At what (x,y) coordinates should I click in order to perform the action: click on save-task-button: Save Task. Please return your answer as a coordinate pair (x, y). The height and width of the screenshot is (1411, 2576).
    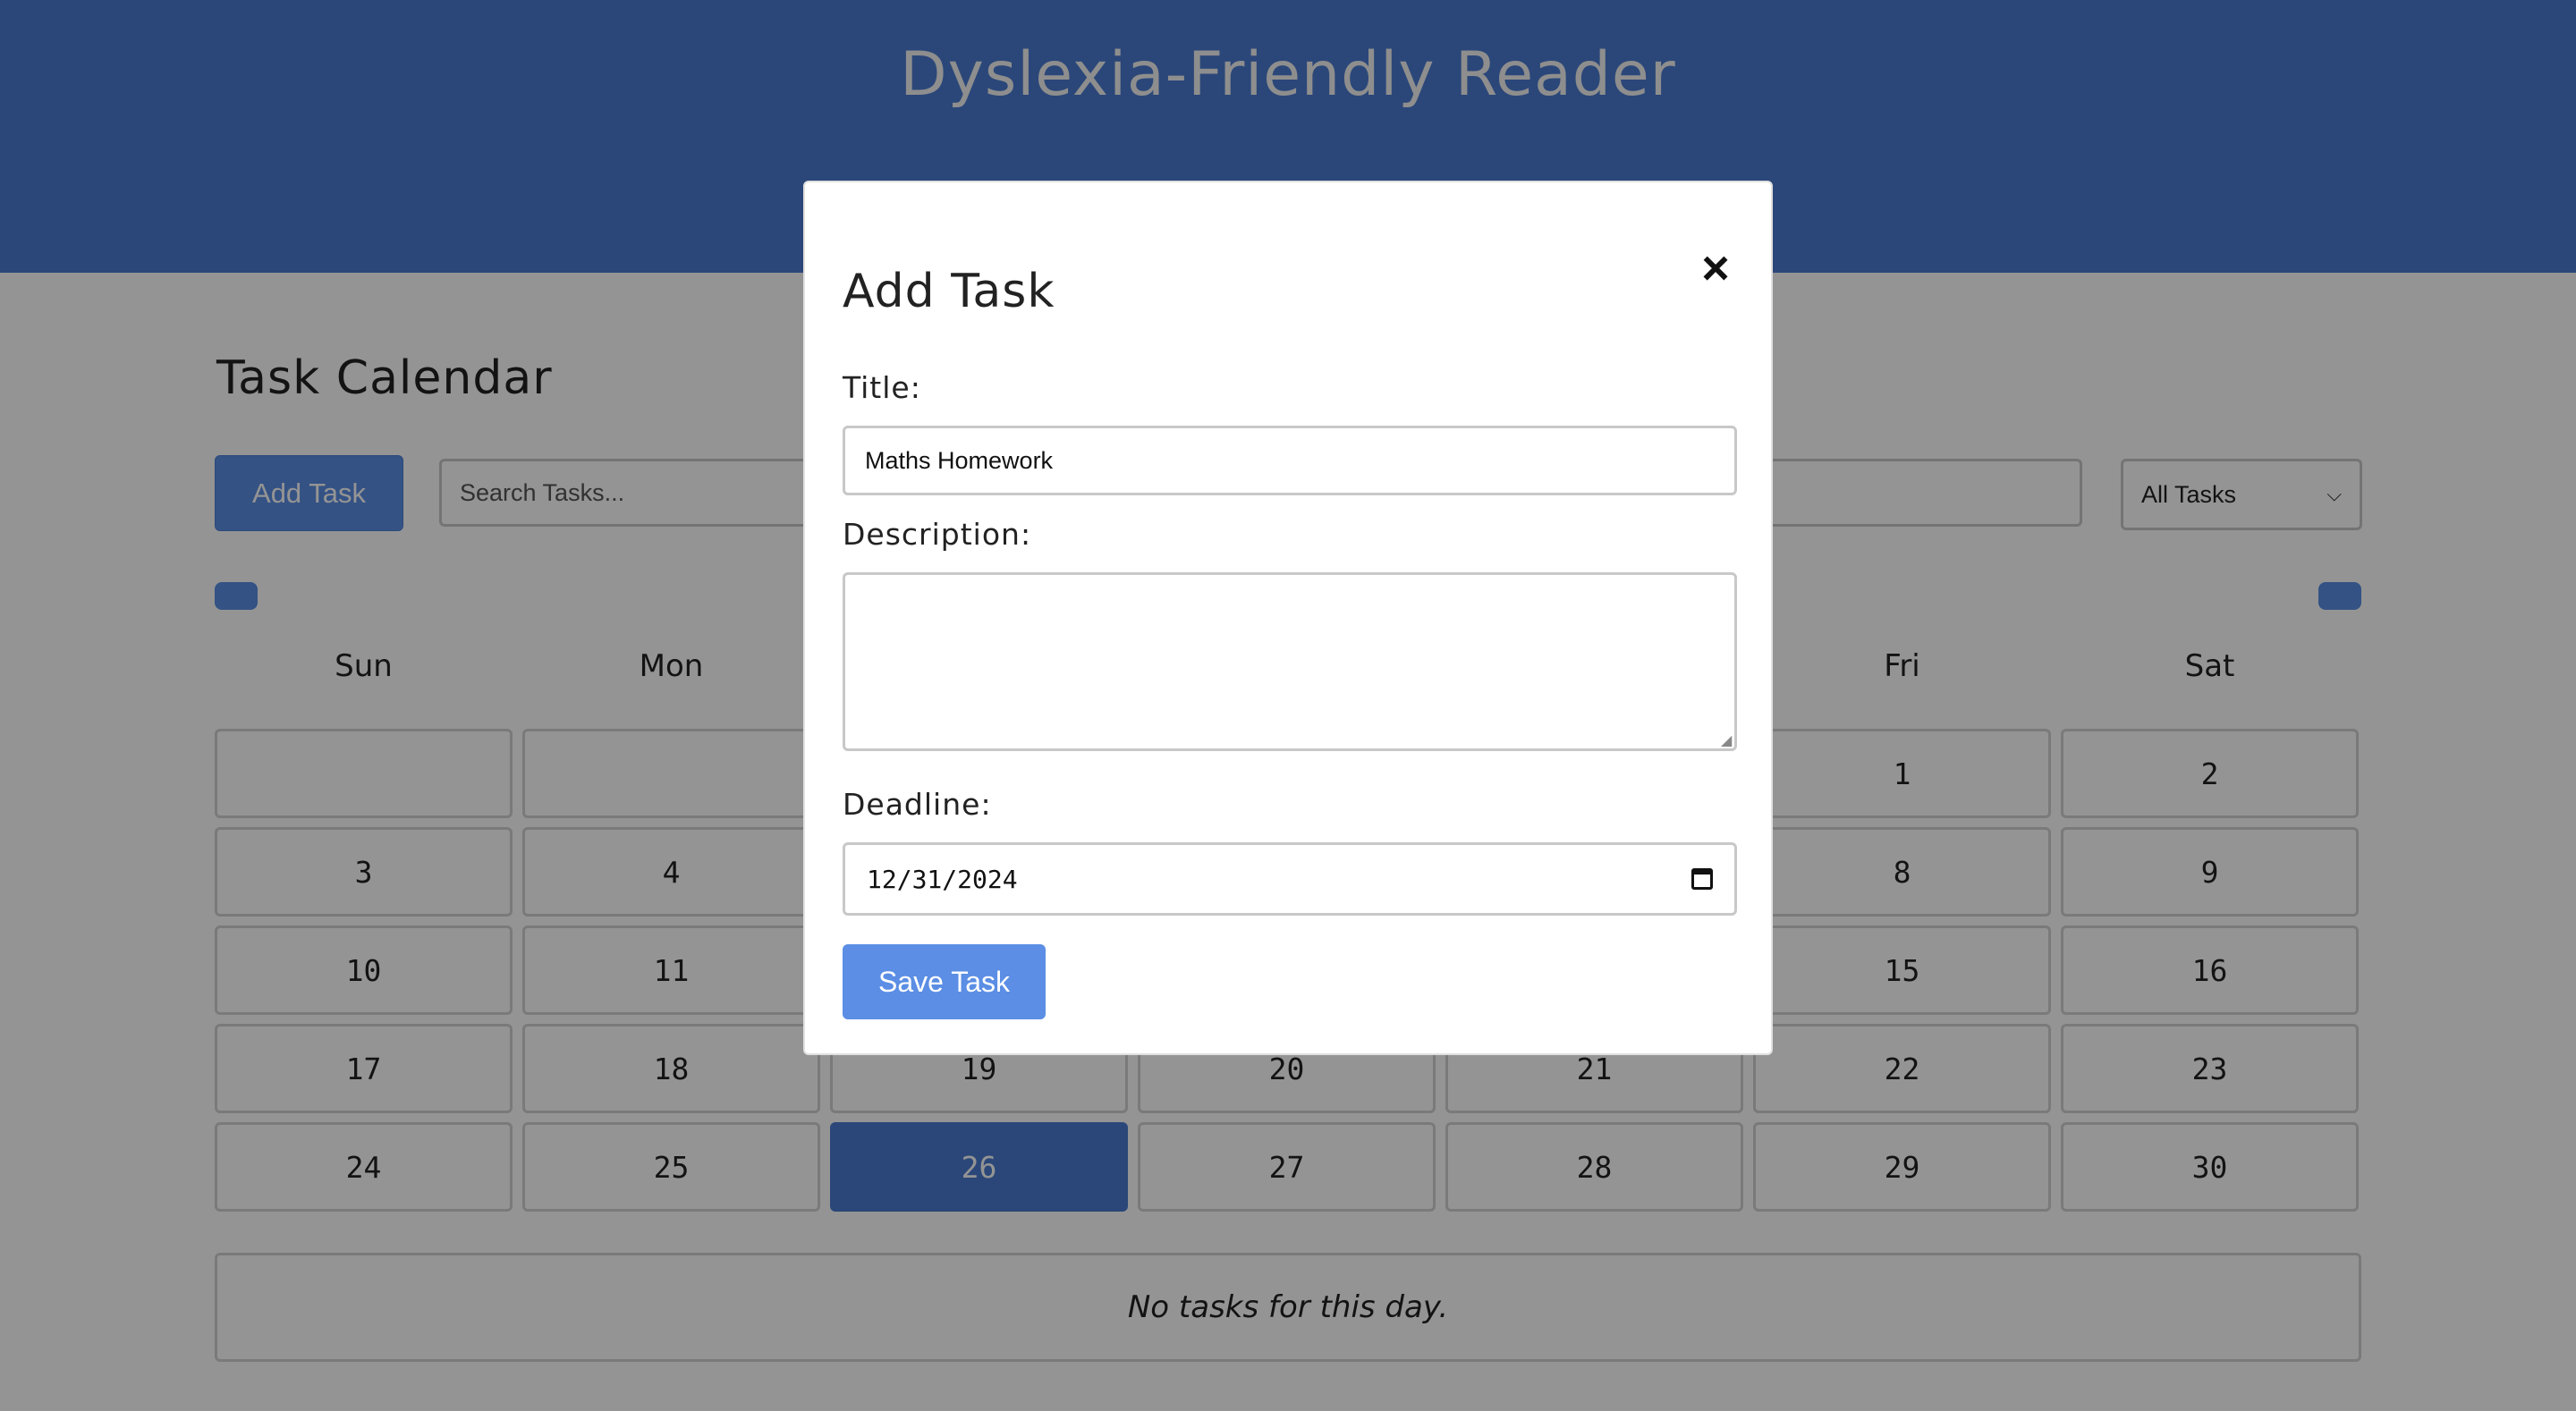
    Looking at the image, I should click on (944, 981).